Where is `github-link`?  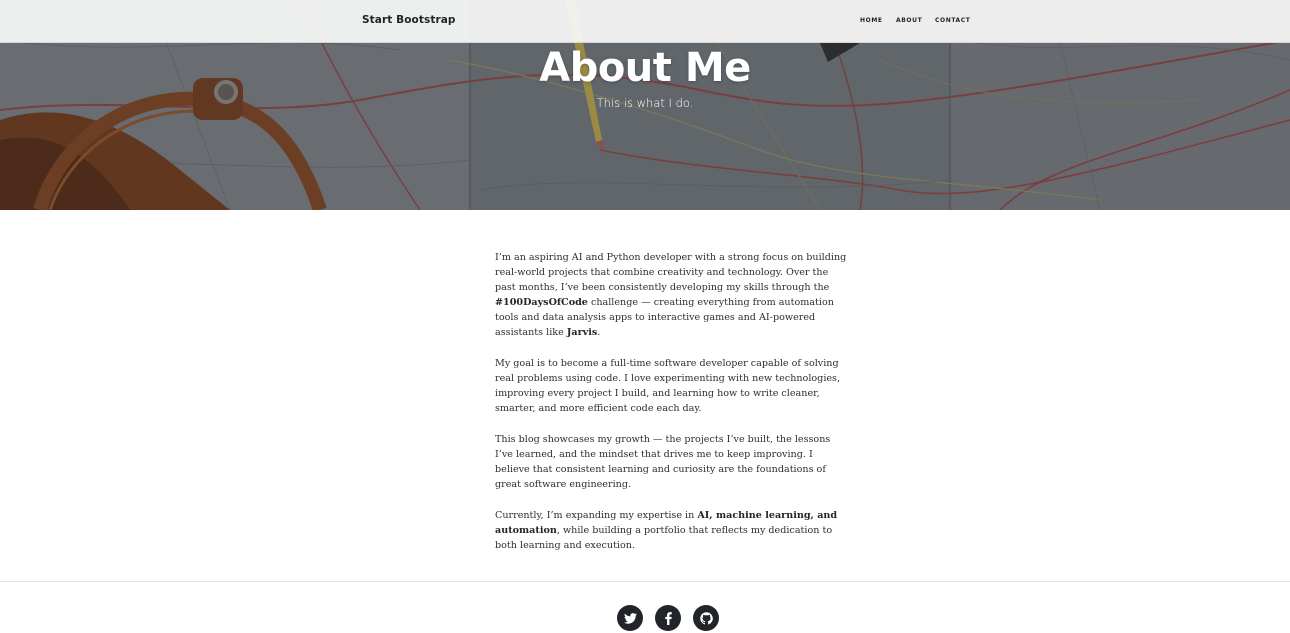 github-link is located at coordinates (706, 618).